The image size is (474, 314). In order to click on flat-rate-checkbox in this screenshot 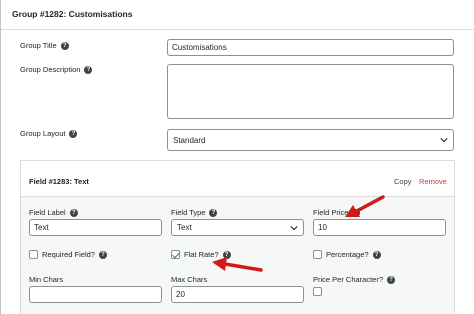, I will do `click(175, 254)`.